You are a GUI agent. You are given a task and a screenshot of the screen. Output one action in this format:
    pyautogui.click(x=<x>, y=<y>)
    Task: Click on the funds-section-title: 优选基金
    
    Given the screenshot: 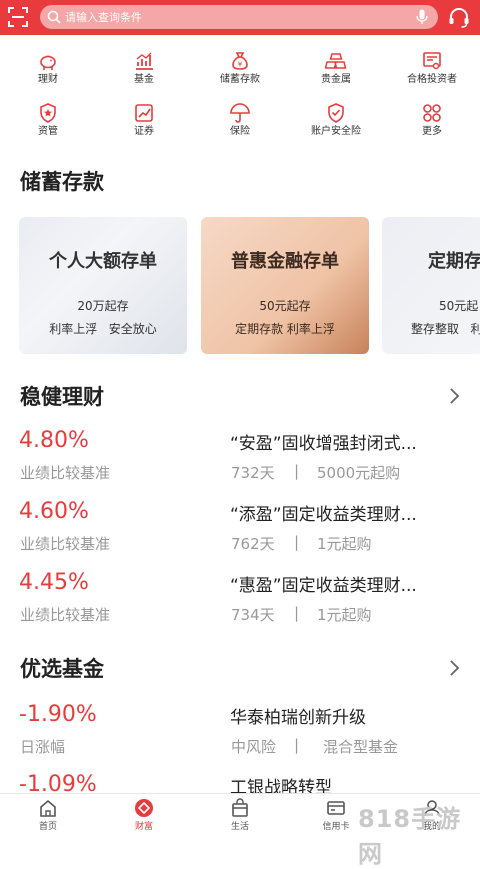 What is the action you would take?
    pyautogui.click(x=62, y=669)
    